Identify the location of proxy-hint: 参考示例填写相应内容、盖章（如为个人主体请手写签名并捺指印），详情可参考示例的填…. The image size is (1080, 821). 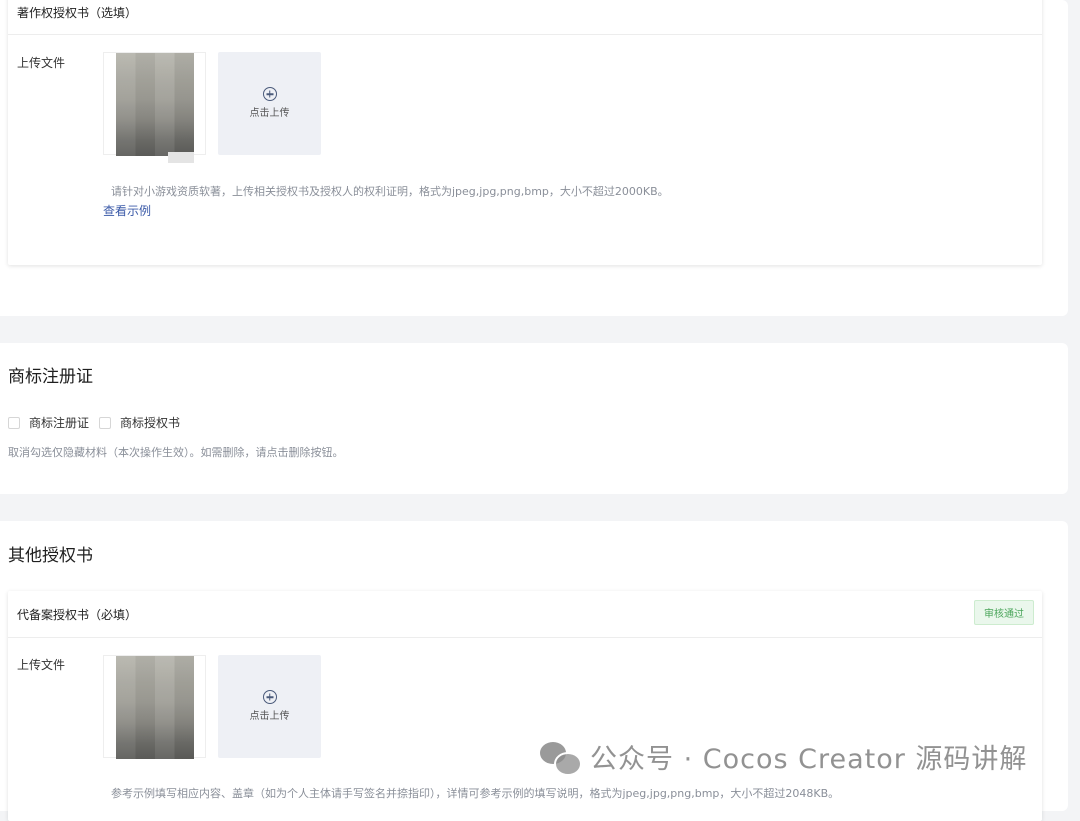
(475, 793).